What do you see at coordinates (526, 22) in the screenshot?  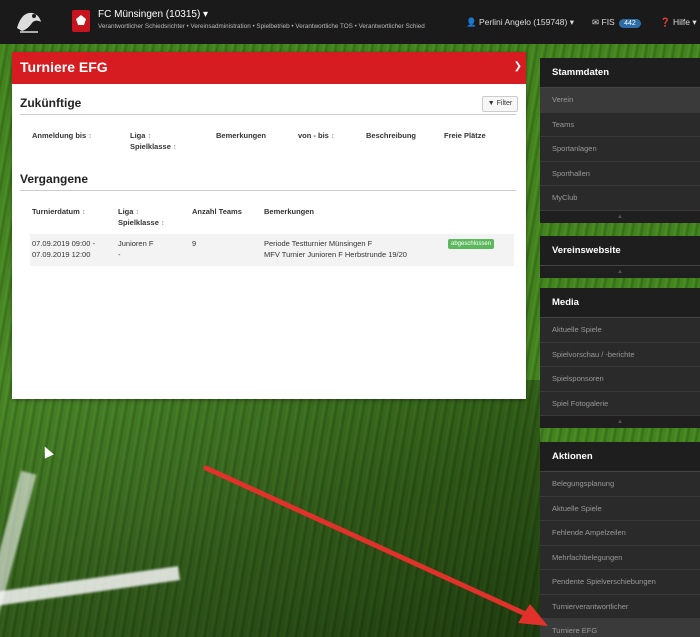 I see `user-name: Perlini Angelo (159748) ▾` at bounding box center [526, 22].